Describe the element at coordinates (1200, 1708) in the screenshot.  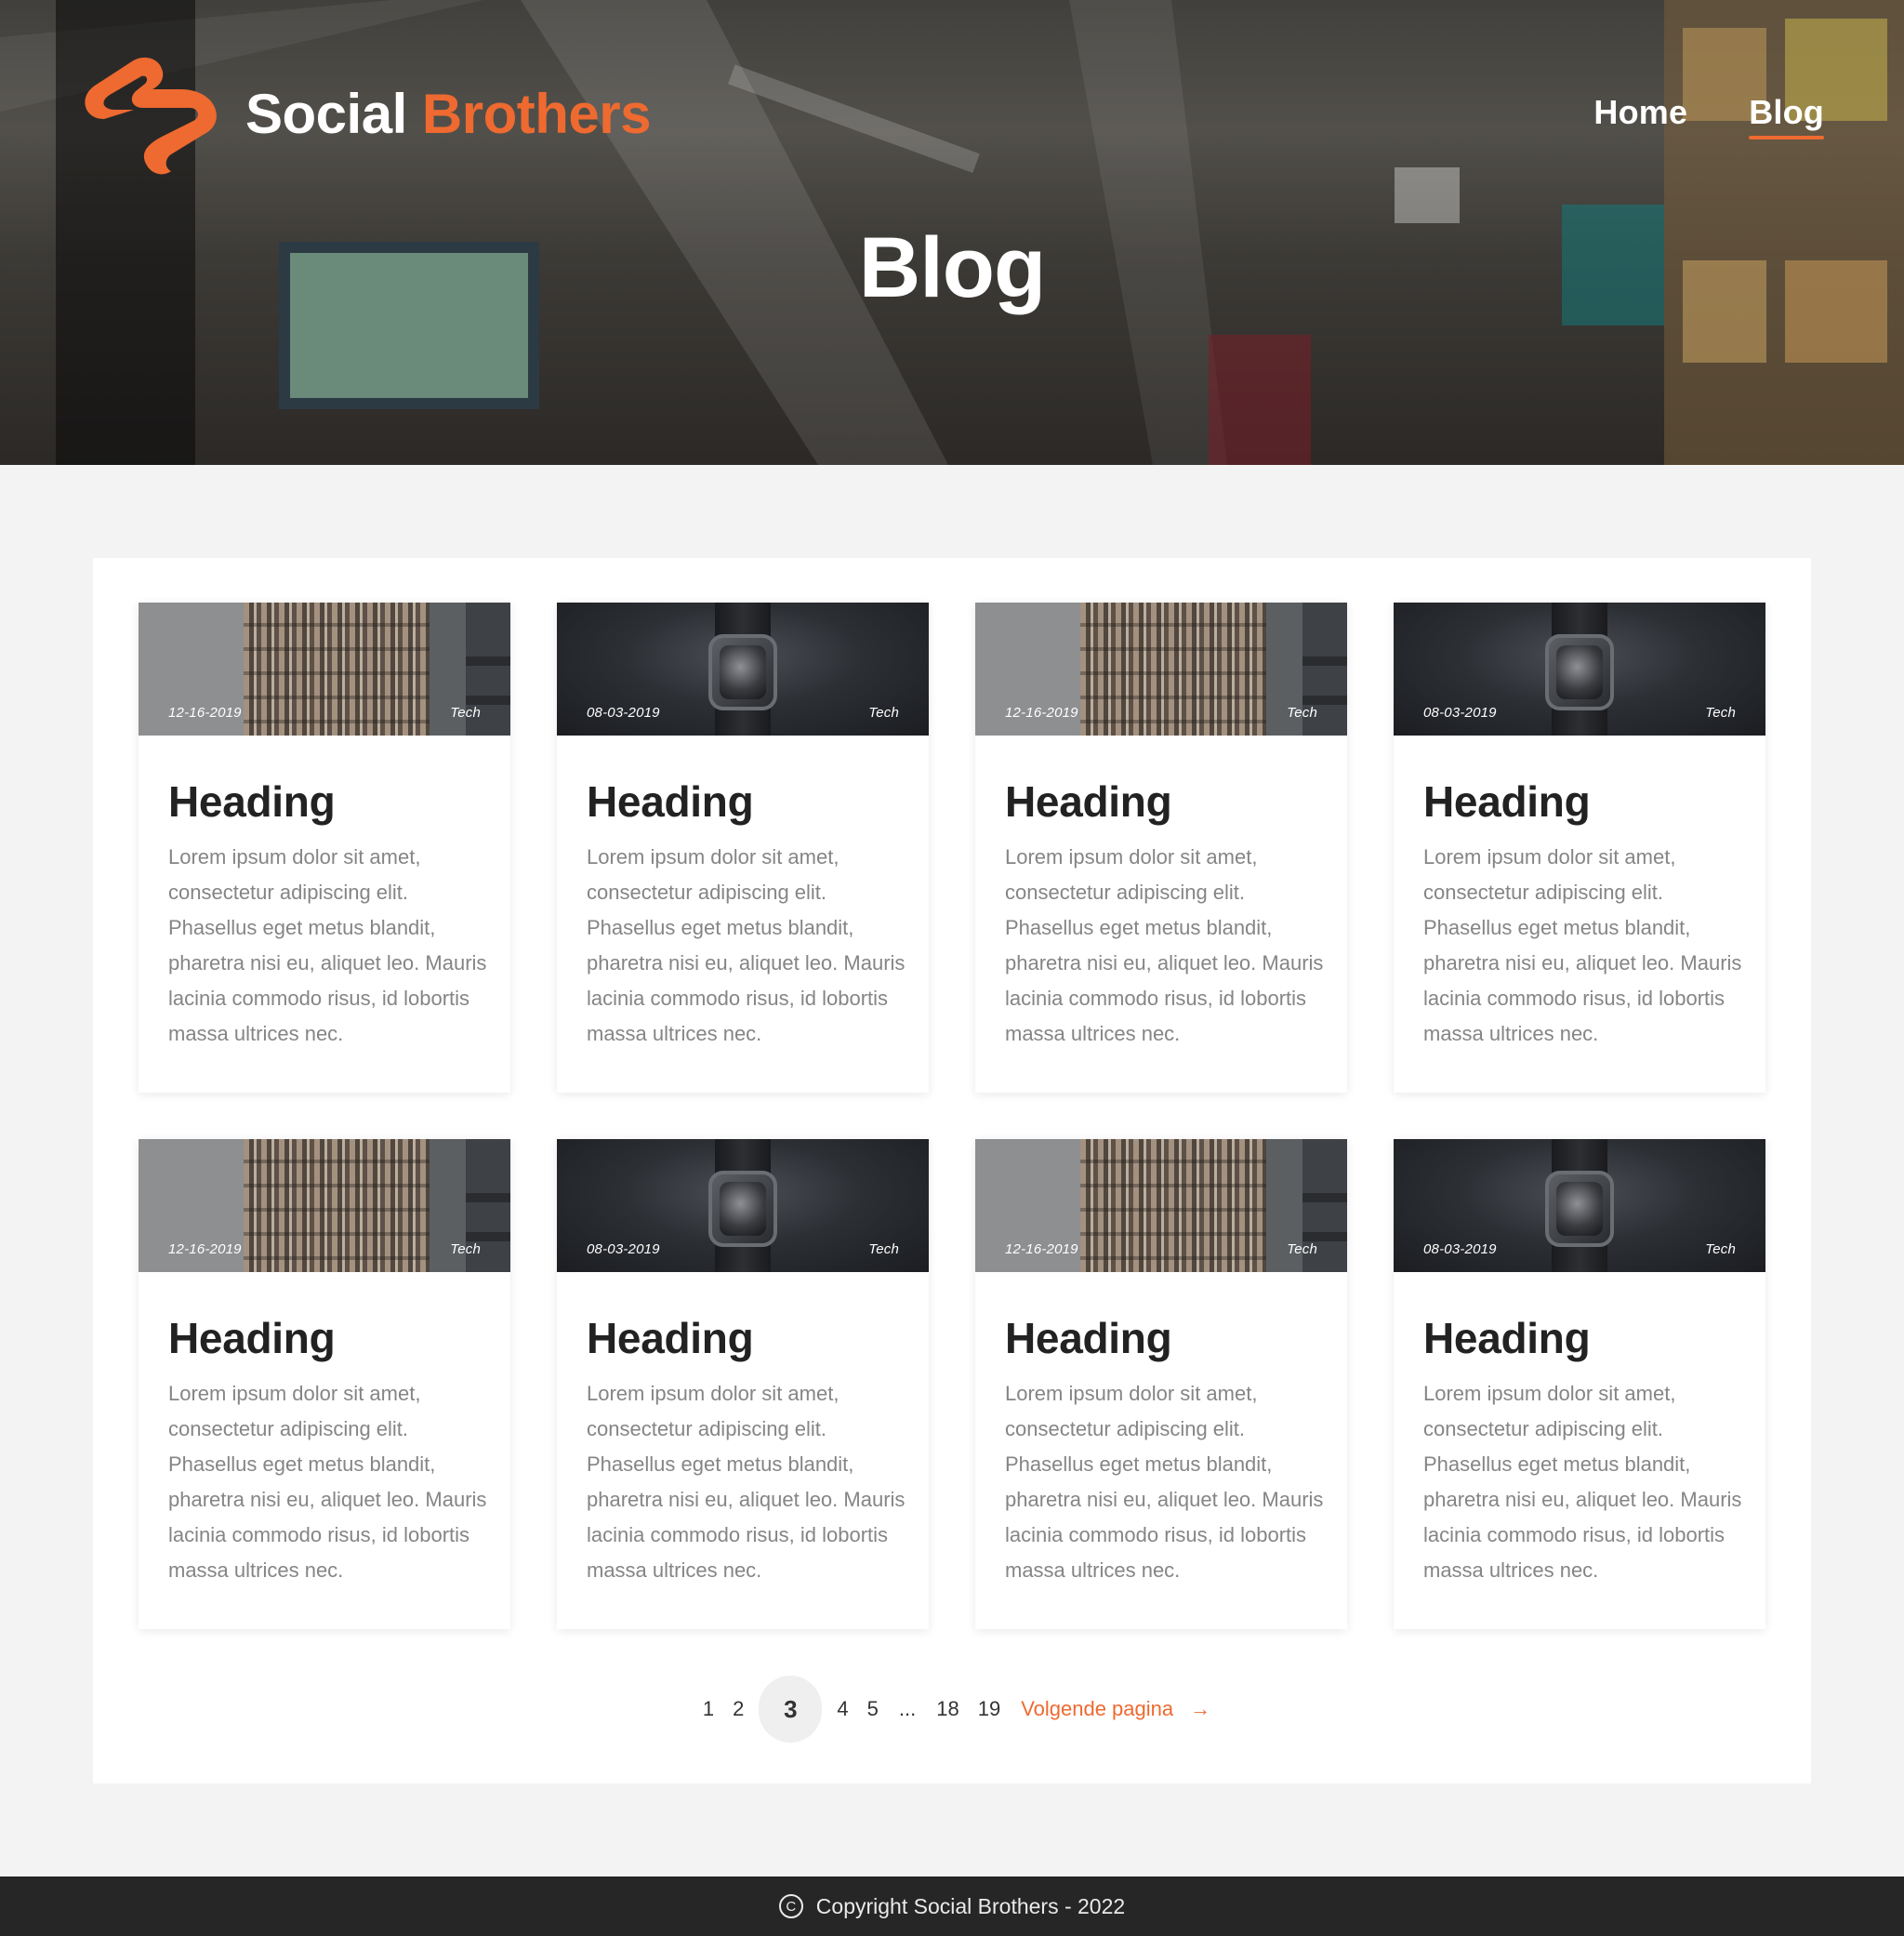
I see `arrow-right-icon: →` at that location.